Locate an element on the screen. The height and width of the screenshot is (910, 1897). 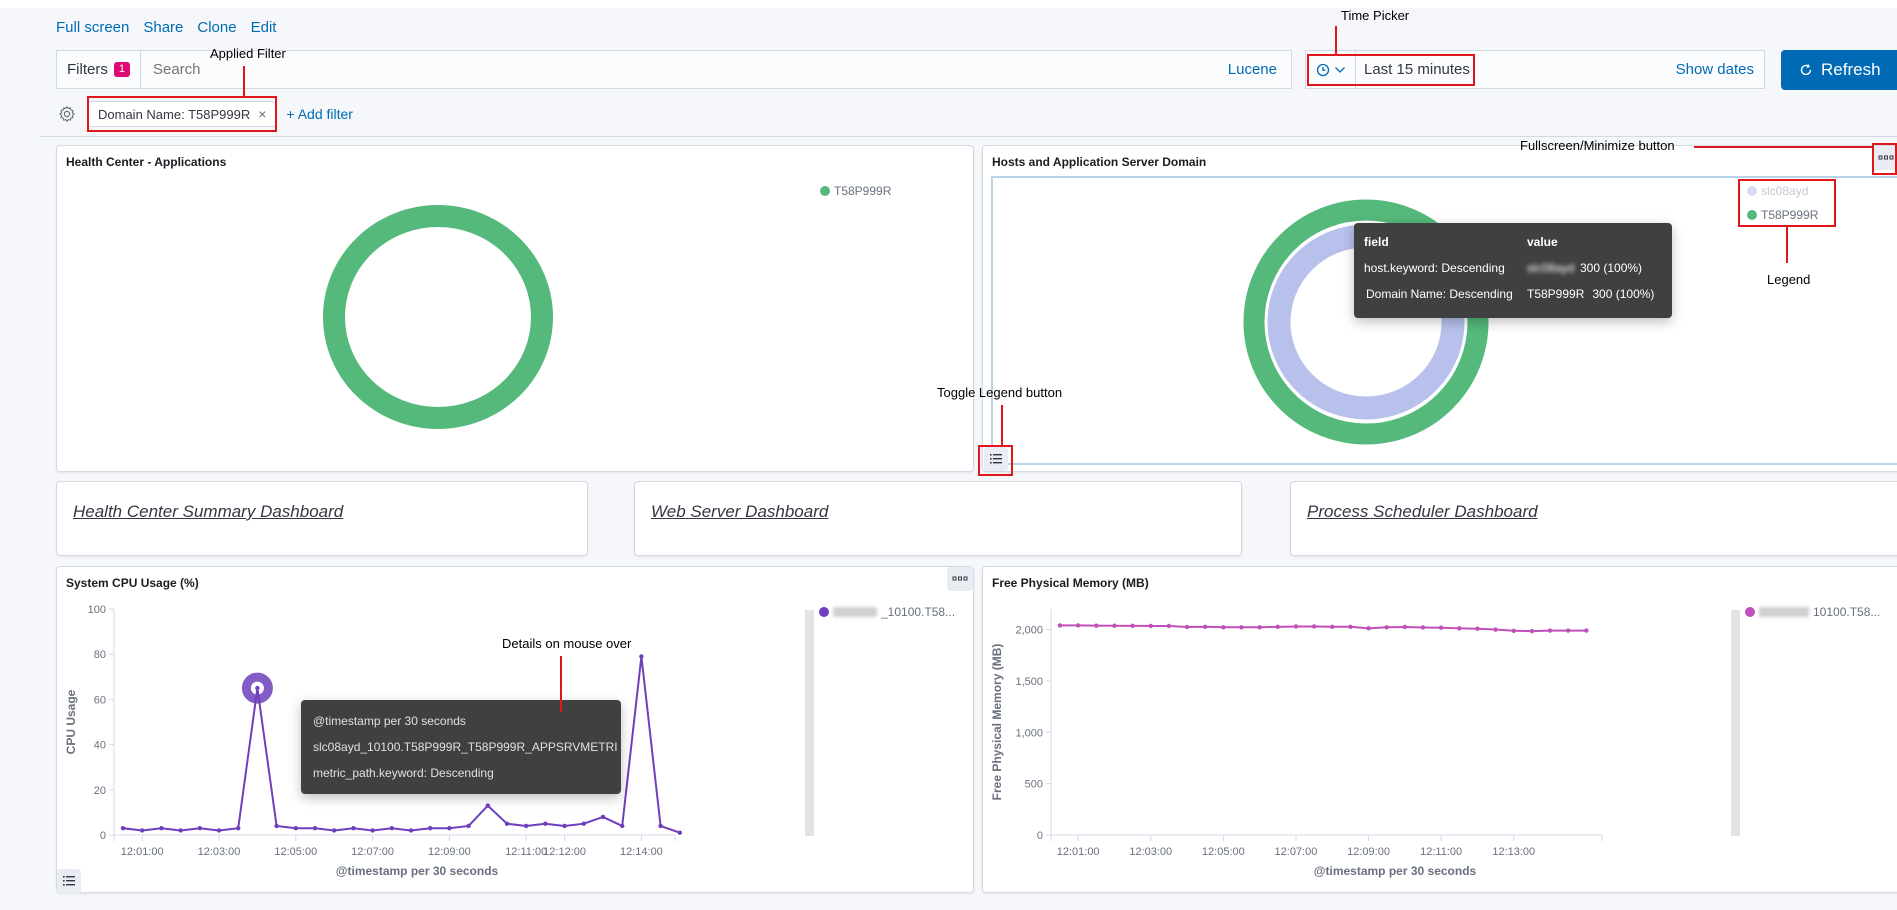
annotation-fullscreen: Fullscreen/Minimize button is located at coordinates (1597, 145).